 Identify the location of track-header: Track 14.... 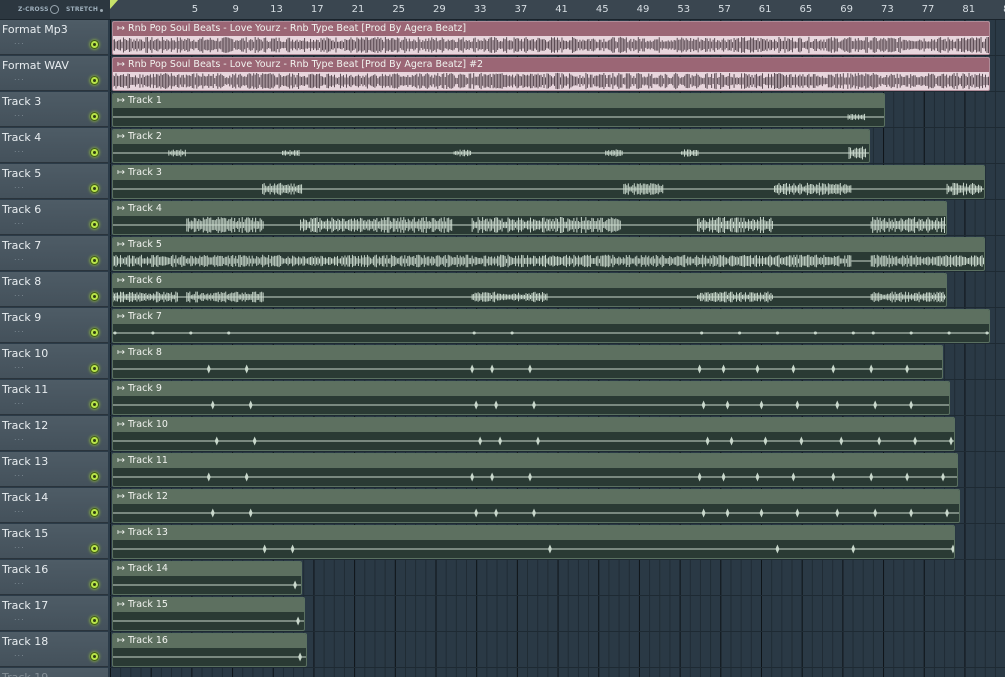
(54, 505).